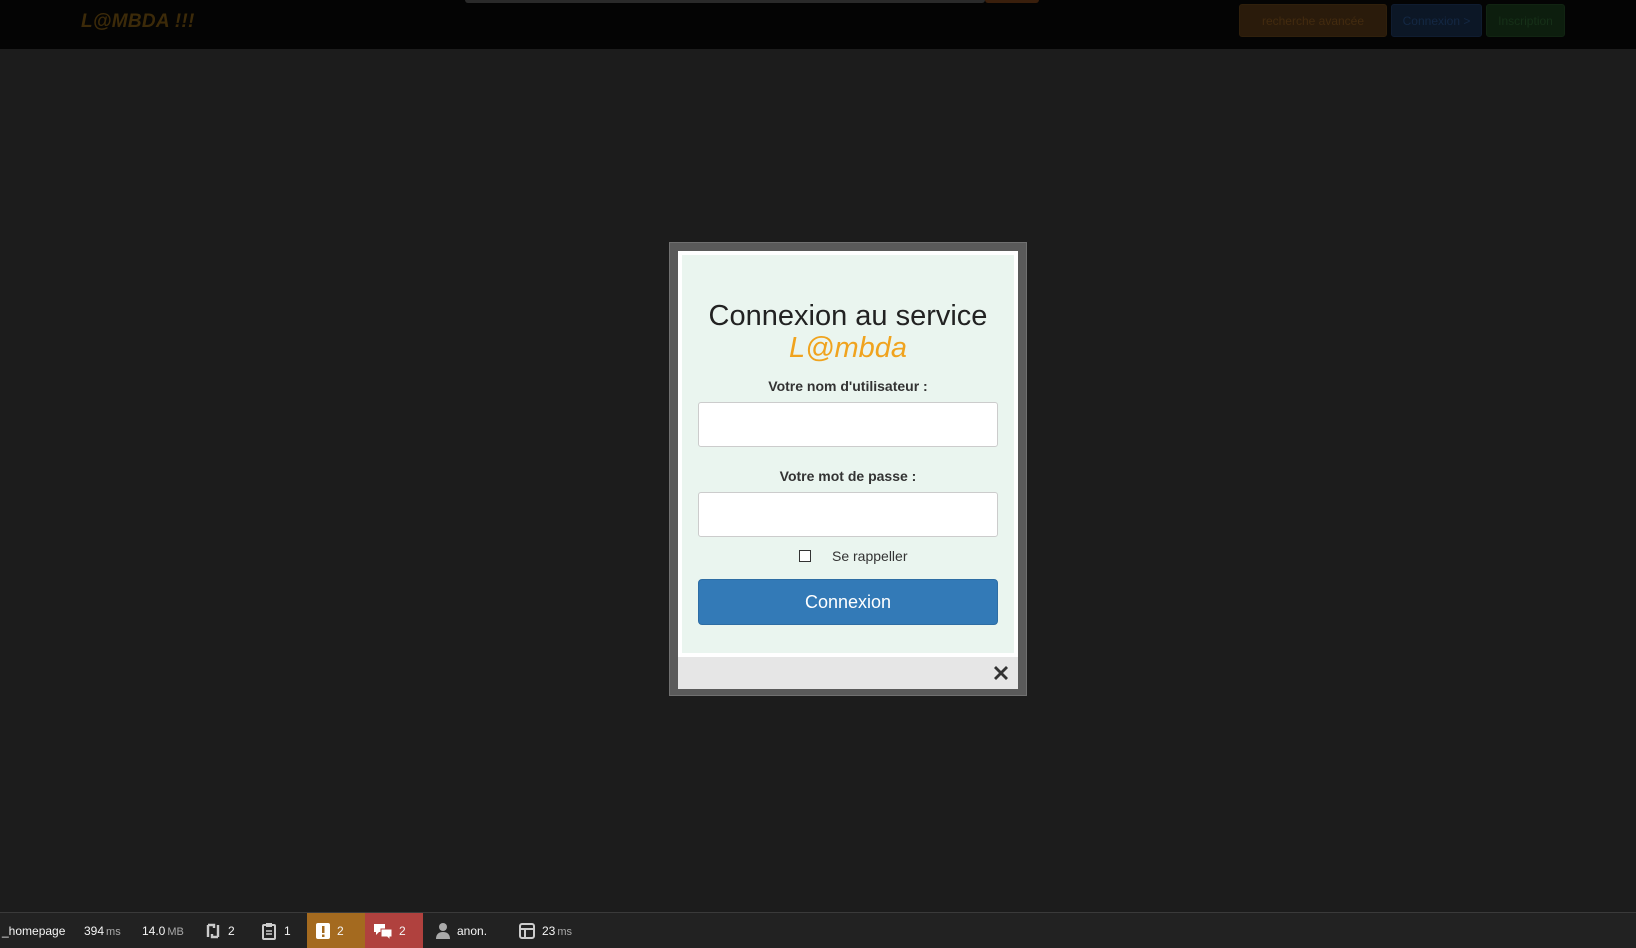 The image size is (1636, 948). Describe the element at coordinates (1525, 20) in the screenshot. I see `signup-nav-button: Inscription` at that location.